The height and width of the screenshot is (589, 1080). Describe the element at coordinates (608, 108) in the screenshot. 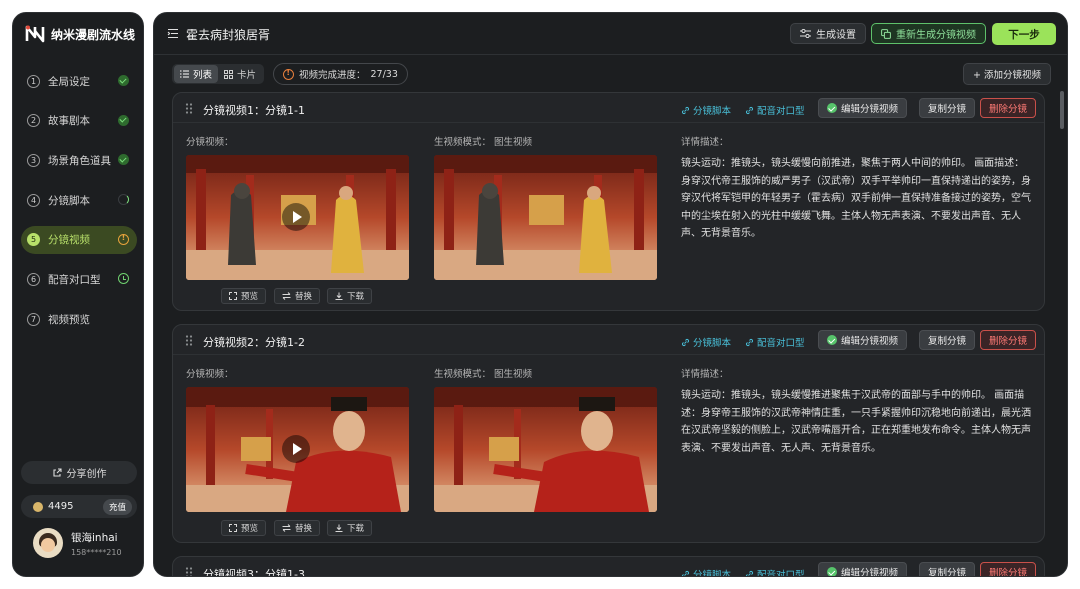

I see `shot-card-header: 分镜视频1：分镜1-1 分镜脚本 配音对口型 编辑分镜视频 复制分镜 删除分镜` at that location.